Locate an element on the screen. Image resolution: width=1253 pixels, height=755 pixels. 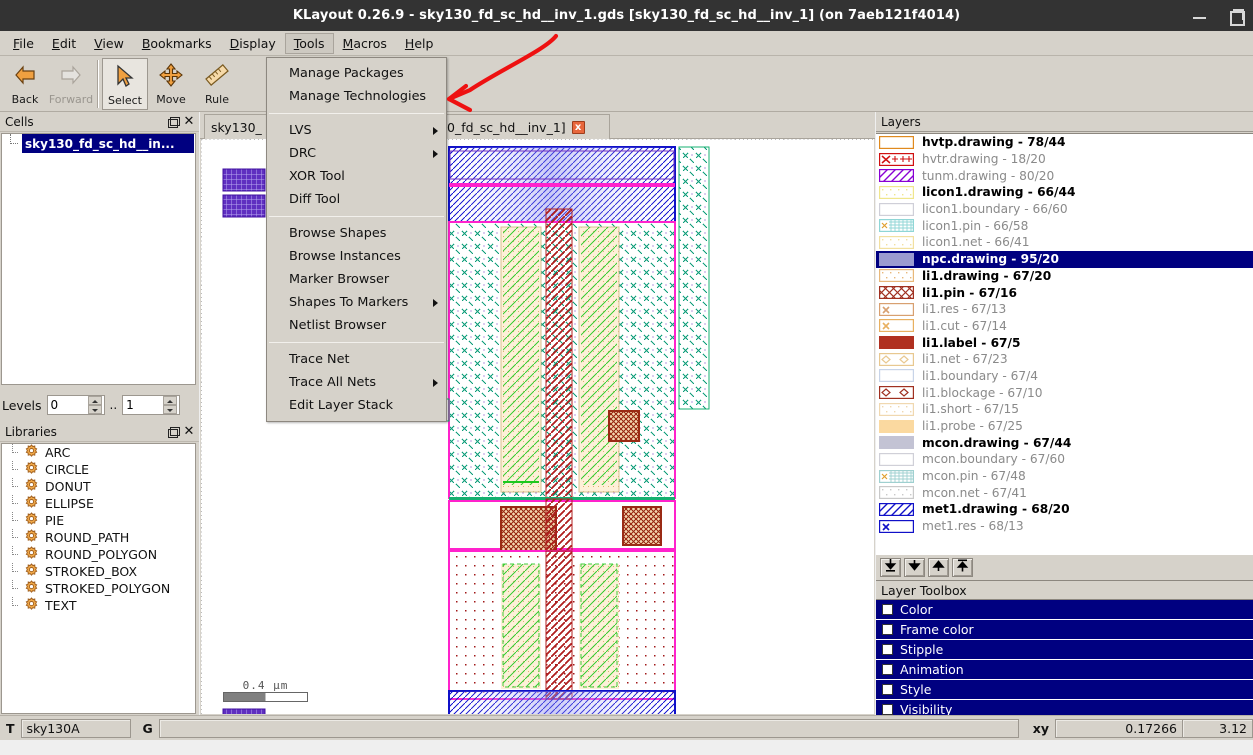
library-item: STROKED_POLYGON is located at coordinates (98, 588).